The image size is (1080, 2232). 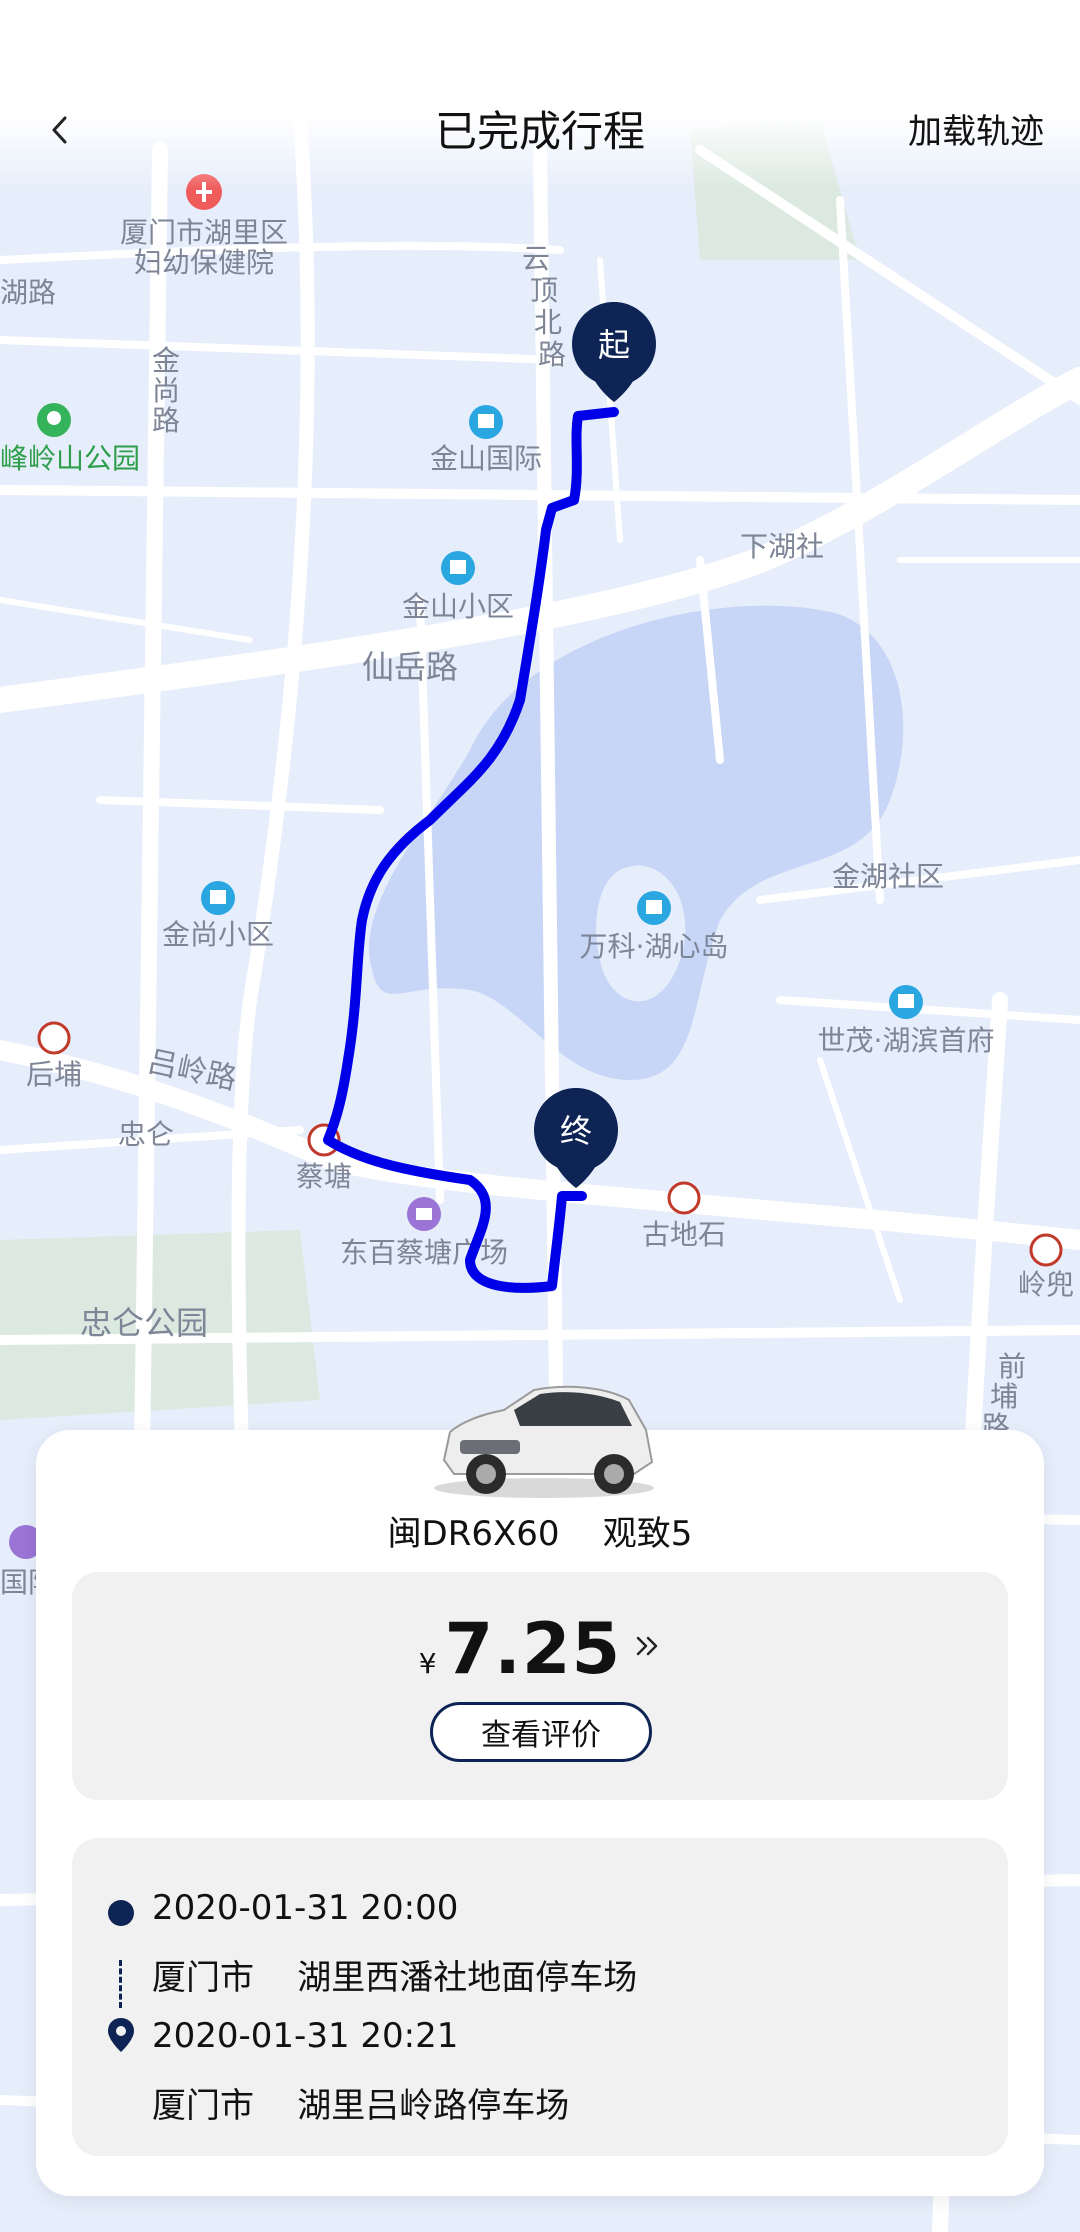 I want to click on map-label-poi: 金山国际, so click(x=486, y=458).